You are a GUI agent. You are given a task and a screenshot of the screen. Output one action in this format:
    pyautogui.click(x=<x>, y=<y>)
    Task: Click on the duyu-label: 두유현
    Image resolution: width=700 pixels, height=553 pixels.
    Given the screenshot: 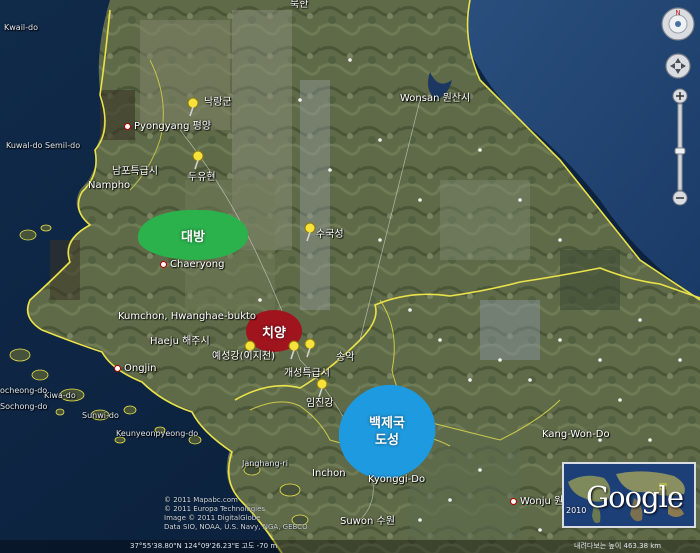 What is the action you would take?
    pyautogui.click(x=202, y=177)
    